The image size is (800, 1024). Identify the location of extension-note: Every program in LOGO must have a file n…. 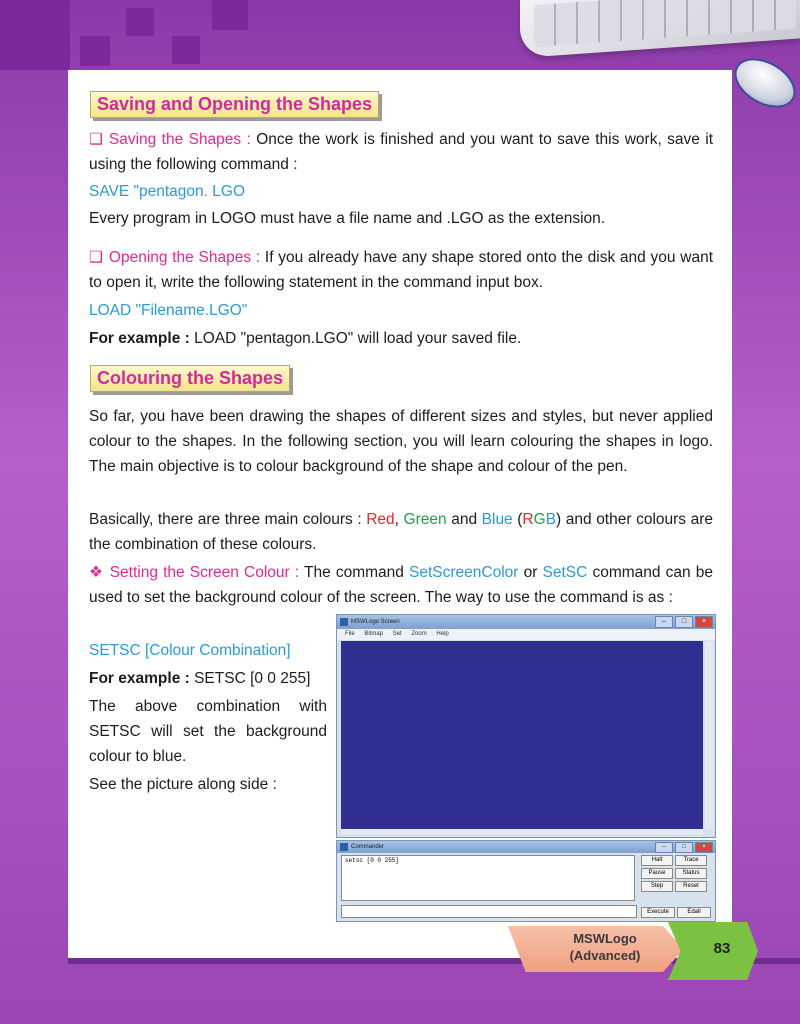
(347, 218).